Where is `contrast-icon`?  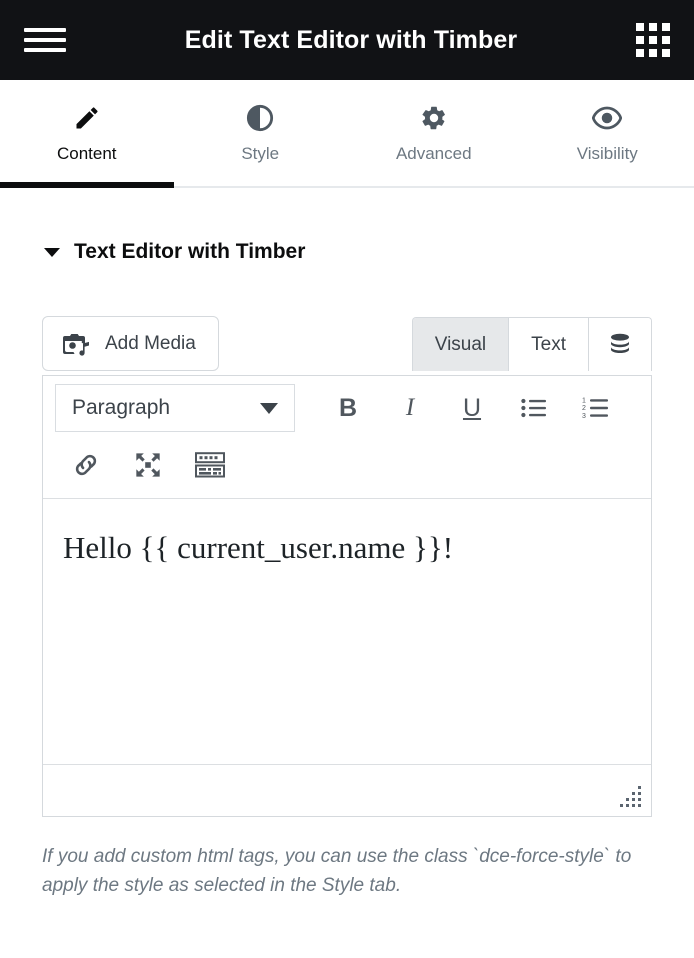
contrast-icon is located at coordinates (260, 118).